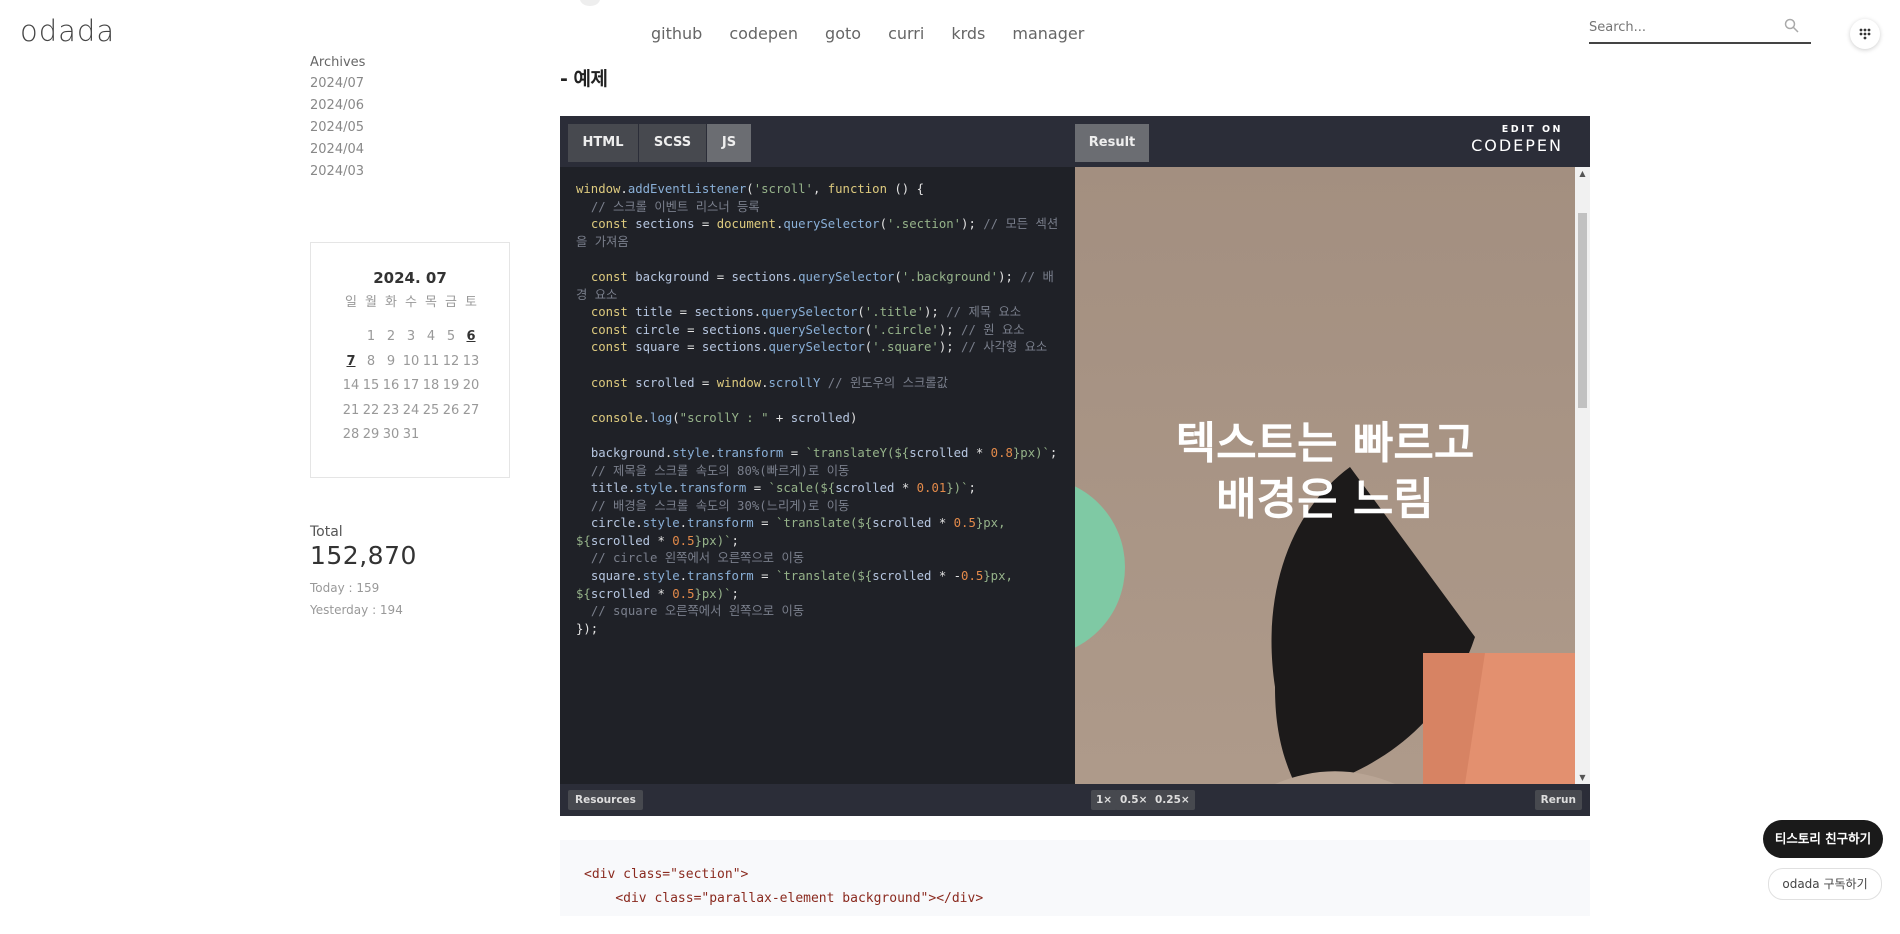 This screenshot has width=1900, height=934. I want to click on tab-js: JS, so click(729, 143).